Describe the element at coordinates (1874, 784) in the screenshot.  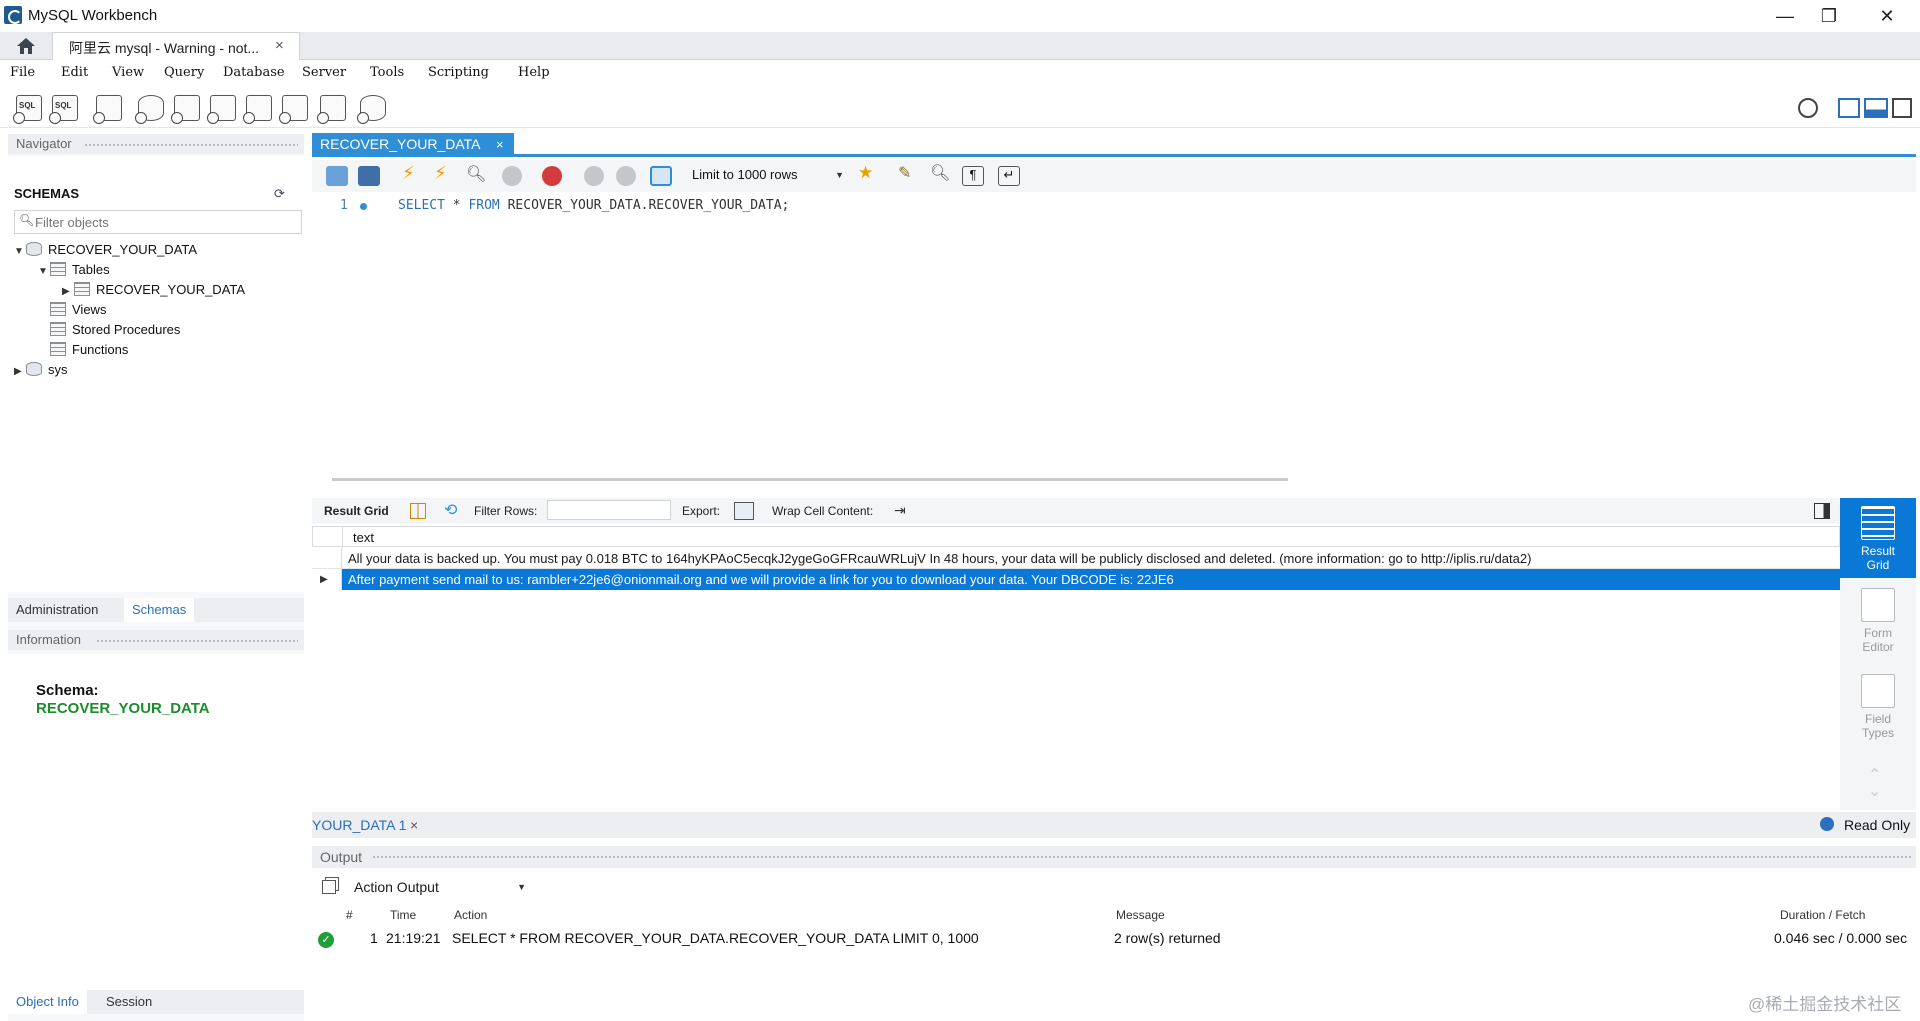
I see `scroll-arrows-icon: ⌃ ⌄` at that location.